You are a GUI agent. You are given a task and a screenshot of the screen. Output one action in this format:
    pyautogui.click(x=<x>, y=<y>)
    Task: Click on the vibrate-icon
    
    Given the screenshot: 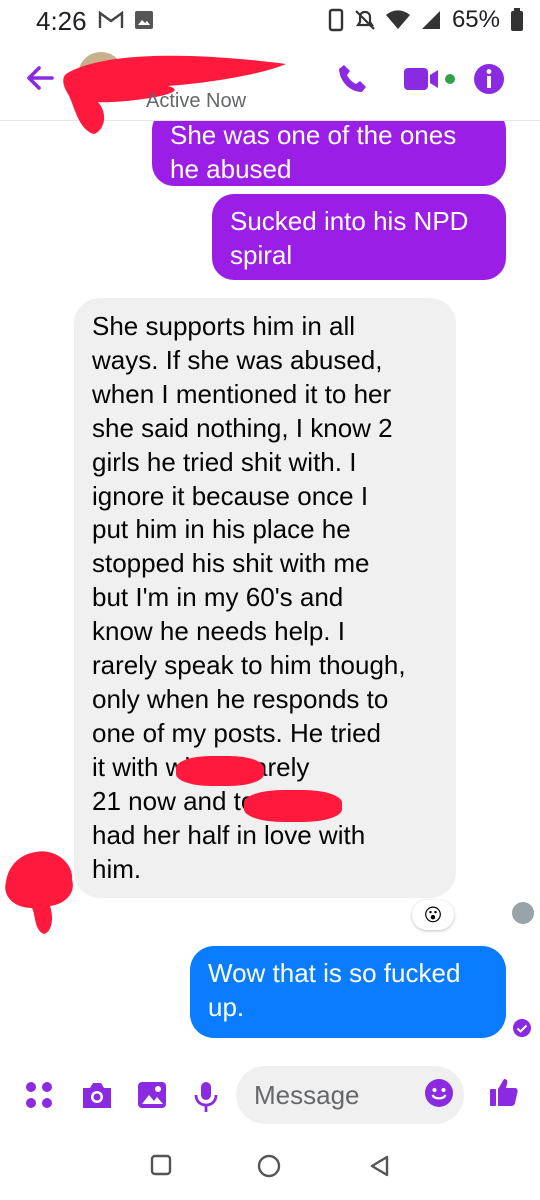 What is the action you would take?
    pyautogui.click(x=336, y=20)
    